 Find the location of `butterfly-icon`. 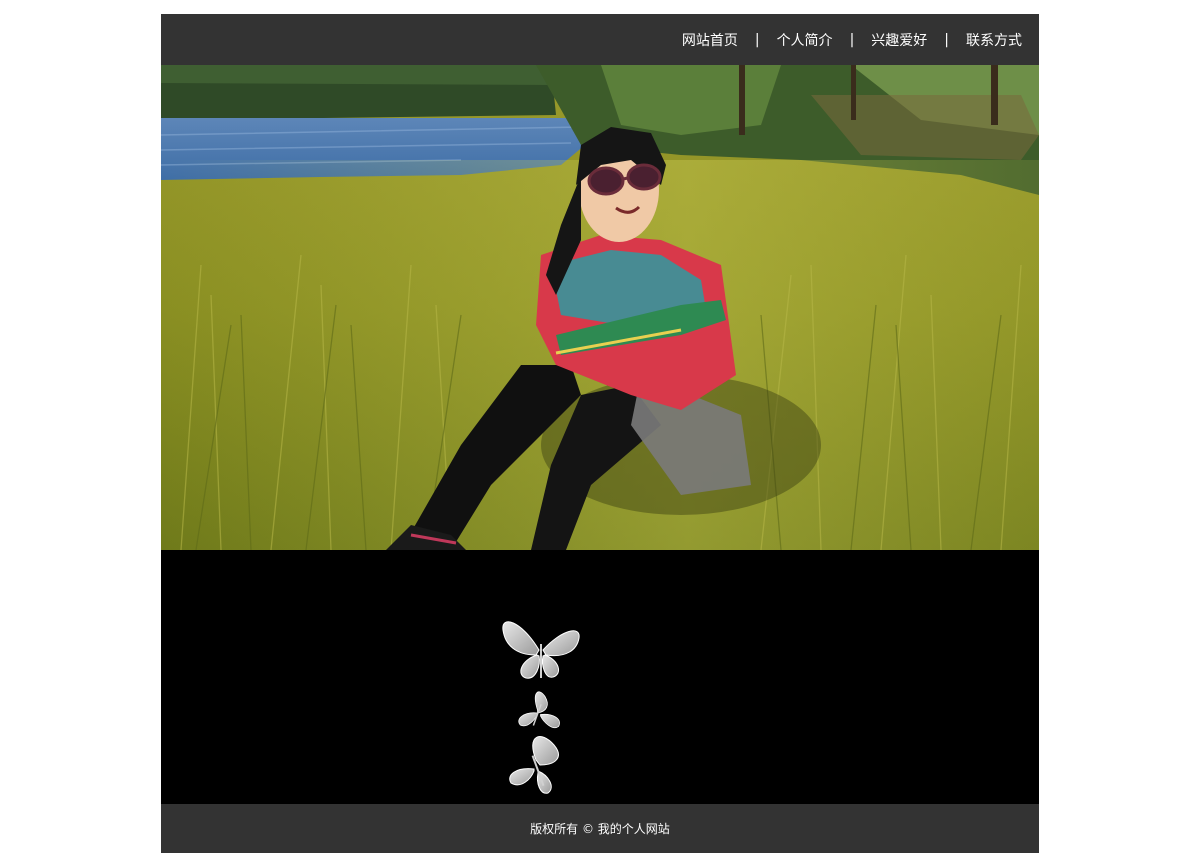

butterfly-icon is located at coordinates (541, 707).